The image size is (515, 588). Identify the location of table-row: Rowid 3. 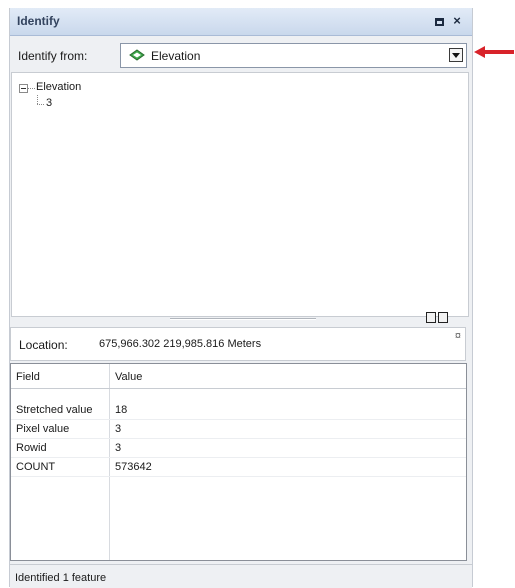
(238, 448).